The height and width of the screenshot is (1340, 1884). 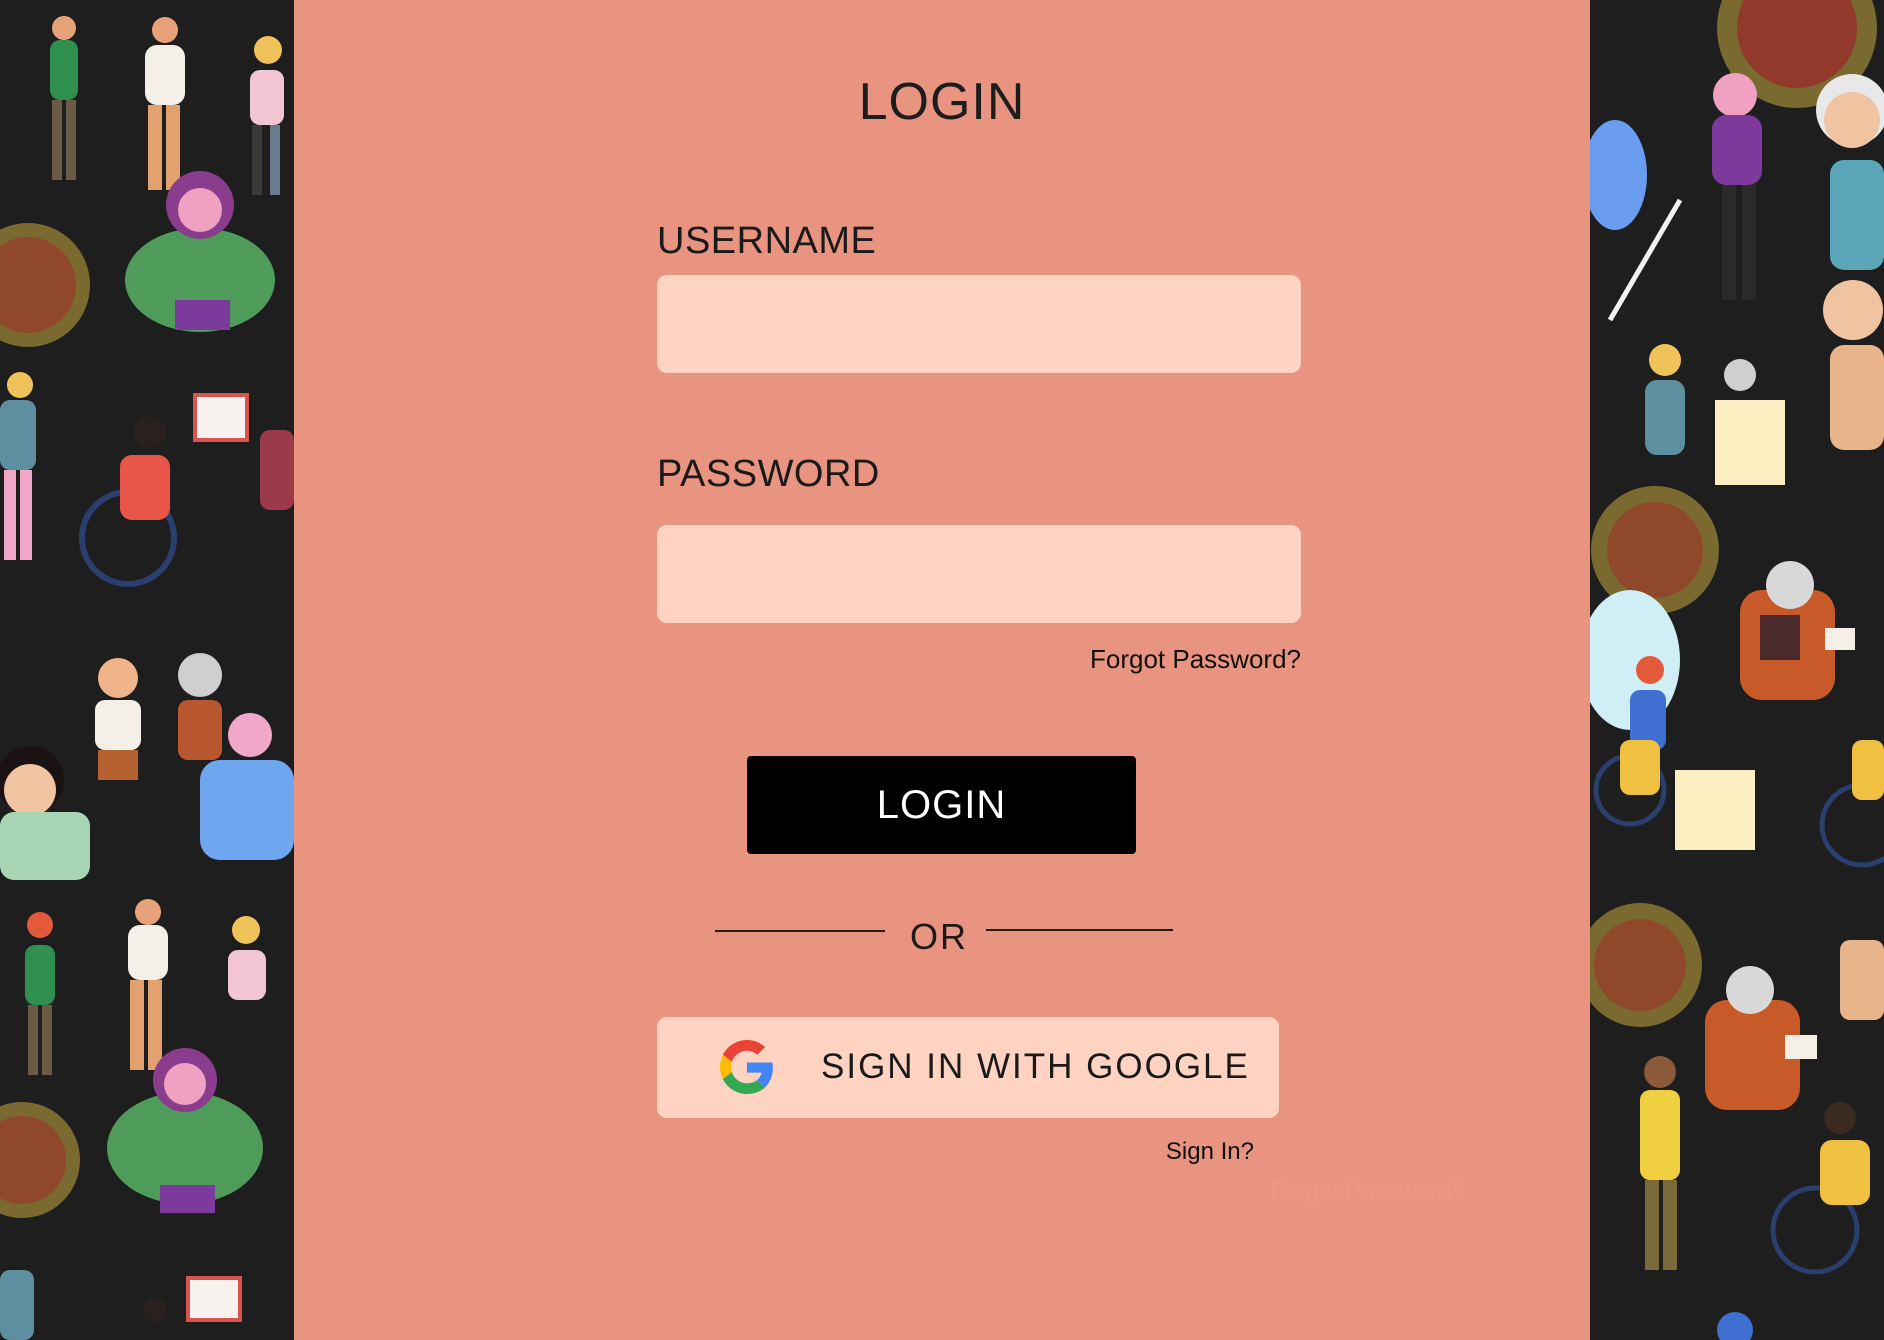 What do you see at coordinates (746, 1067) in the screenshot?
I see `google-g-icon` at bounding box center [746, 1067].